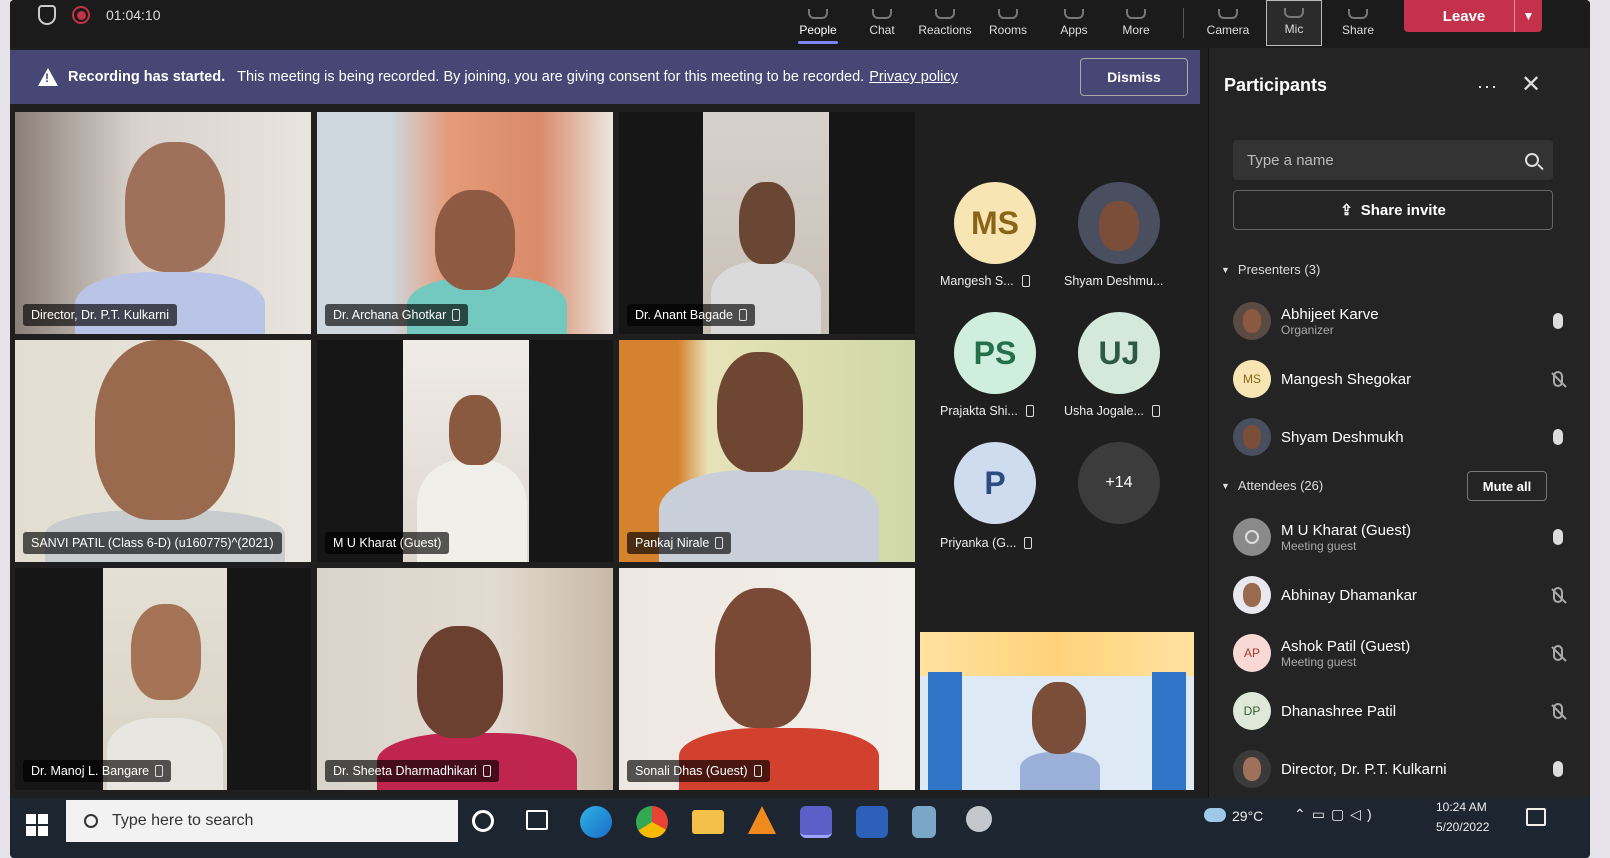  What do you see at coordinates (1398, 321) in the screenshot?
I see `participant-row: Abhijeet Karve Organizer` at bounding box center [1398, 321].